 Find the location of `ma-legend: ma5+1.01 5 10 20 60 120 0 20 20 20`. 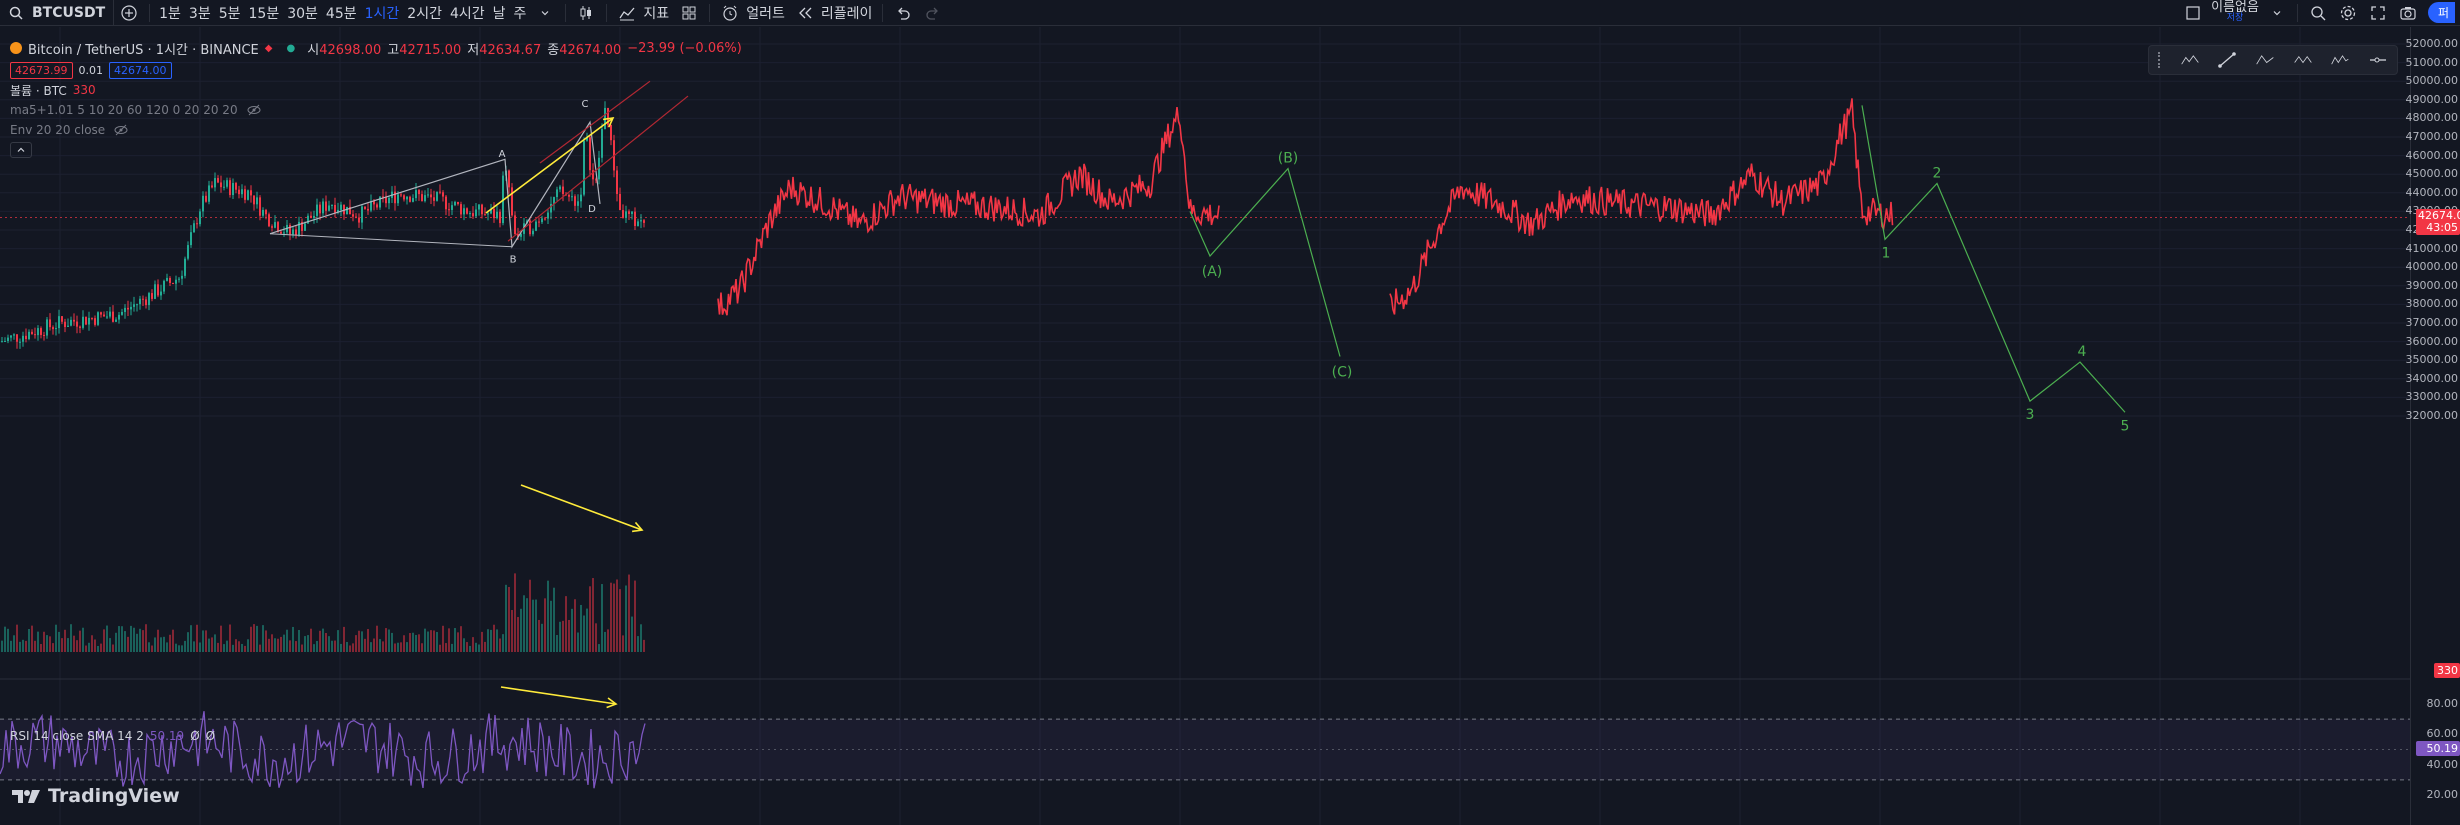

ma-legend: ma5+1.01 5 10 20 60 120 0 20 20 20 is located at coordinates (376, 110).